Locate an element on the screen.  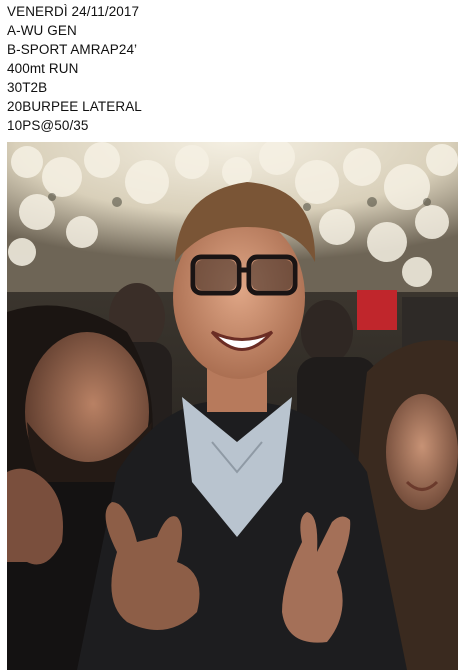
caption-line-t2b: 30T2B is located at coordinates (27, 87).